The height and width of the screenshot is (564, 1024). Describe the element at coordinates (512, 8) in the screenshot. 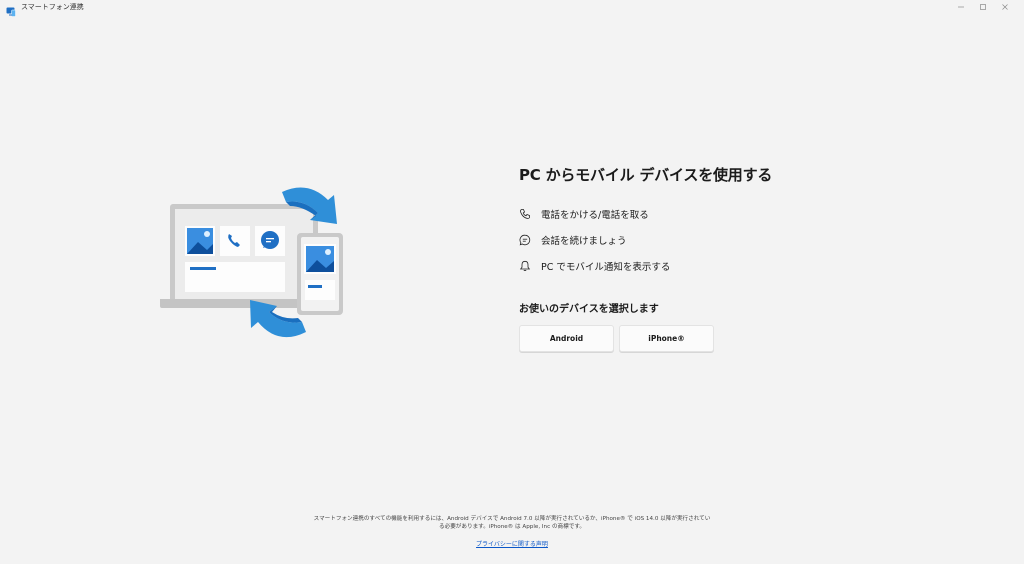

I see `title-bar: スマートフォン連携` at that location.